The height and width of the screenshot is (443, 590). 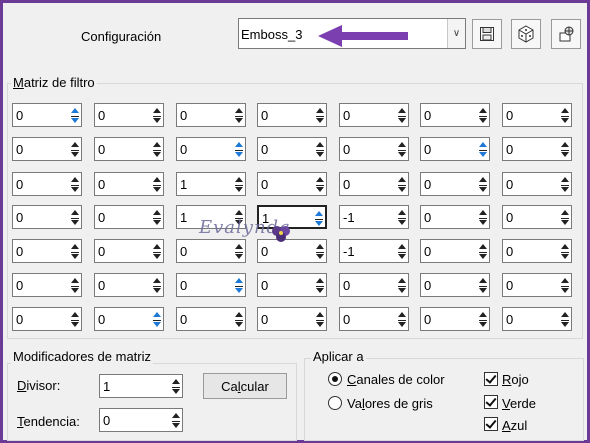 I want to click on blue-checkbox, so click(x=491, y=424).